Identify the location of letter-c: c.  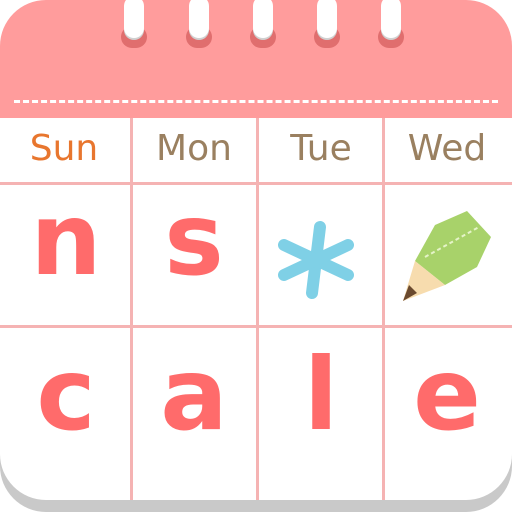
(66, 394).